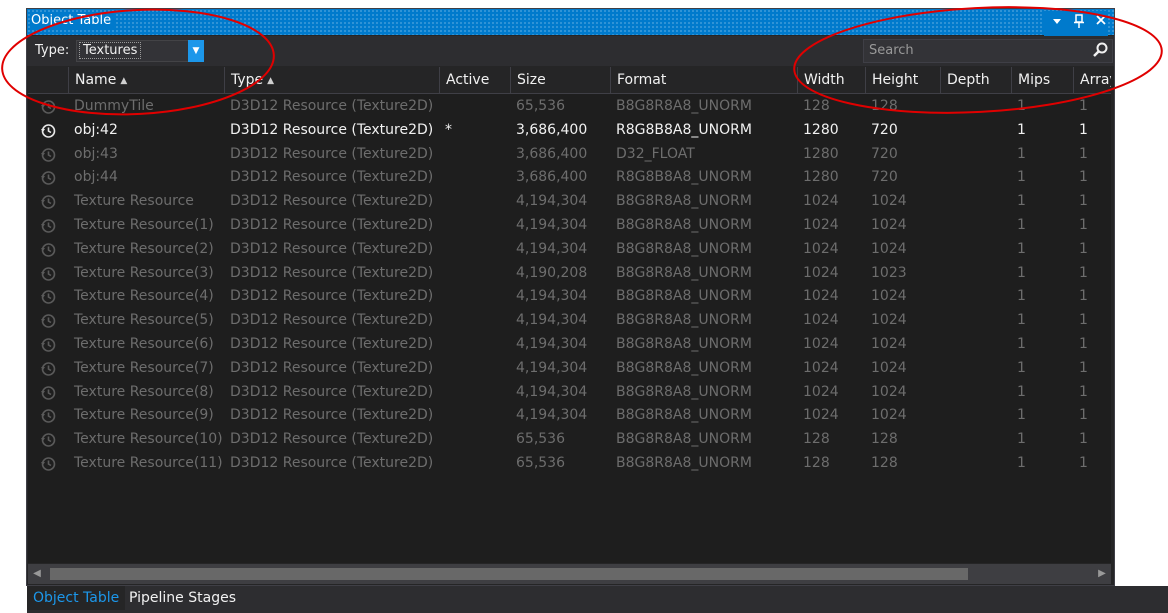 The height and width of the screenshot is (613, 1168). What do you see at coordinates (96, 177) in the screenshot?
I see `cell-name: obj:44` at bounding box center [96, 177].